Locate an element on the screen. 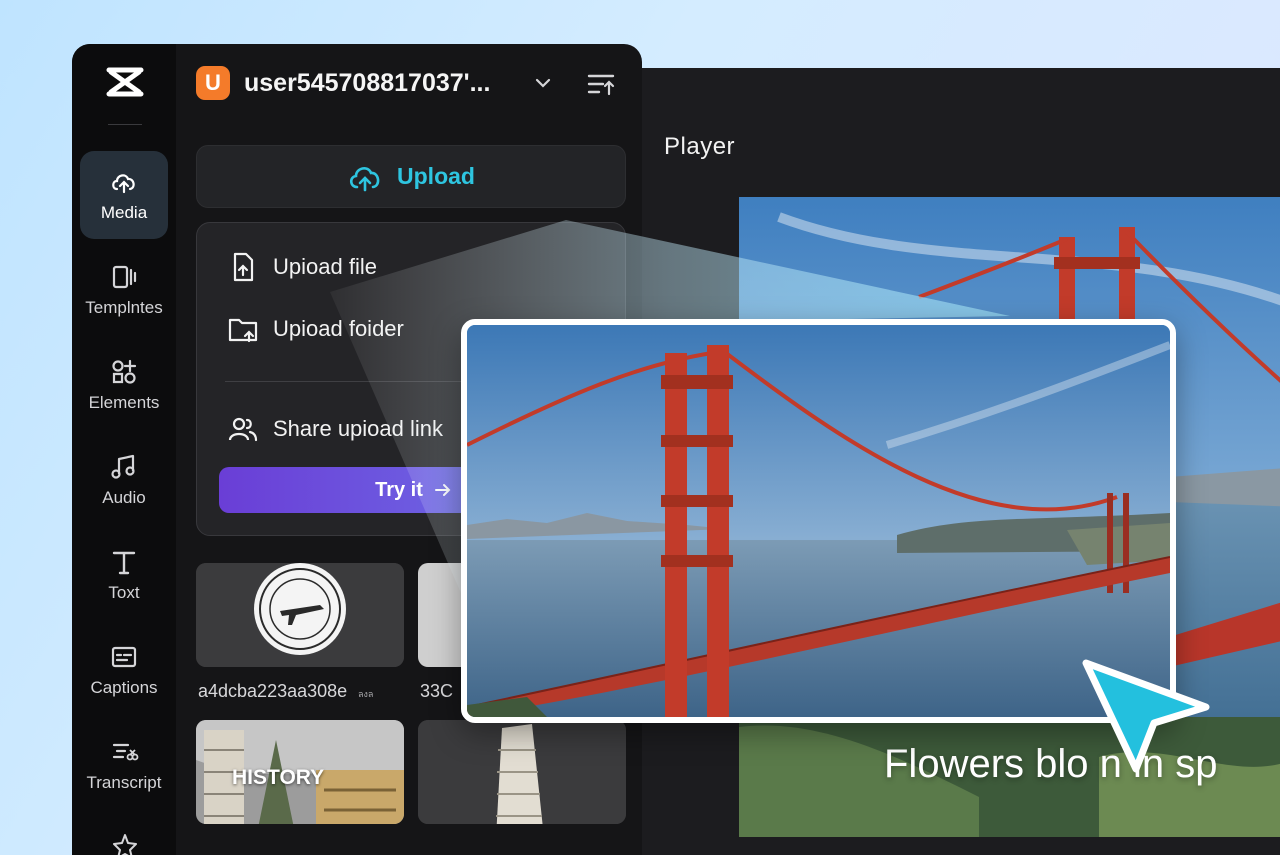  sidebar-item-elements: Elements is located at coordinates (124, 385).